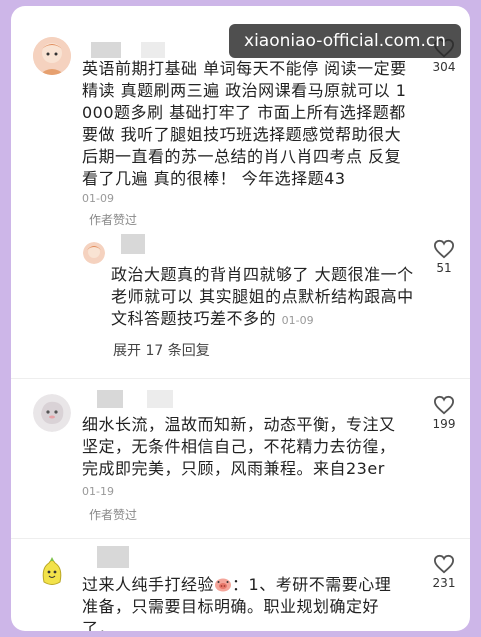 This screenshot has height=637, width=481. I want to click on like-button: 199, so click(444, 413).